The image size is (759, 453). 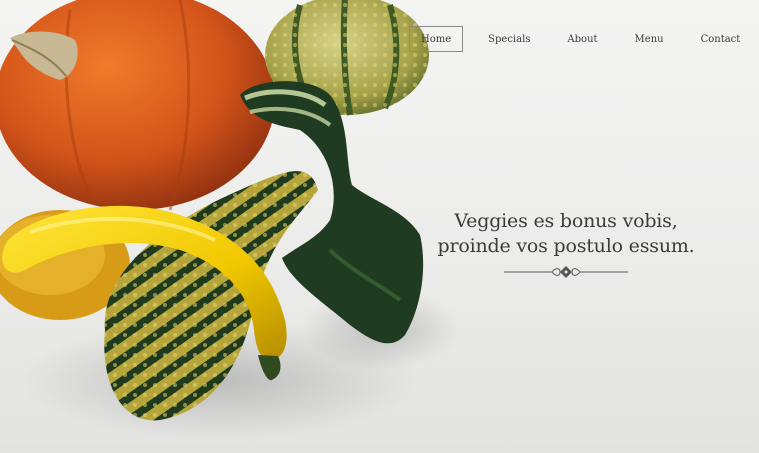 I want to click on flourish-divider-icon, so click(x=566, y=272).